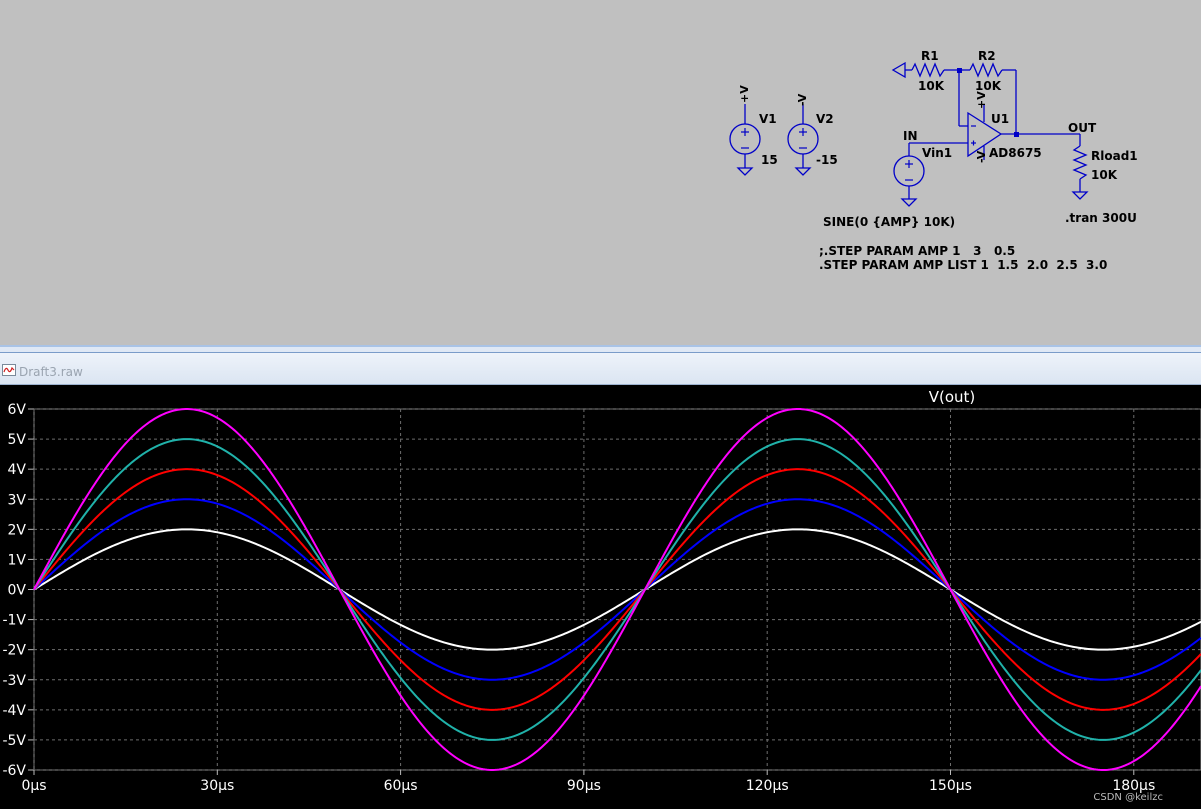 This screenshot has width=1201, height=809. What do you see at coordinates (14, 681) in the screenshot?
I see `y-tick-label: -3V` at bounding box center [14, 681].